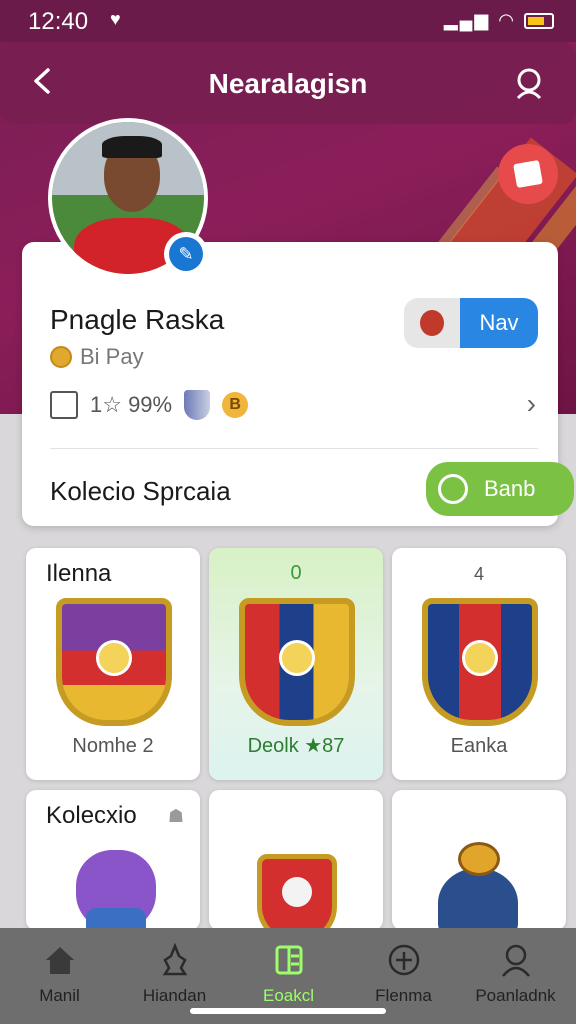 The image size is (576, 1024). Describe the element at coordinates (453, 489) in the screenshot. I see `toggle-ring-icon` at that location.